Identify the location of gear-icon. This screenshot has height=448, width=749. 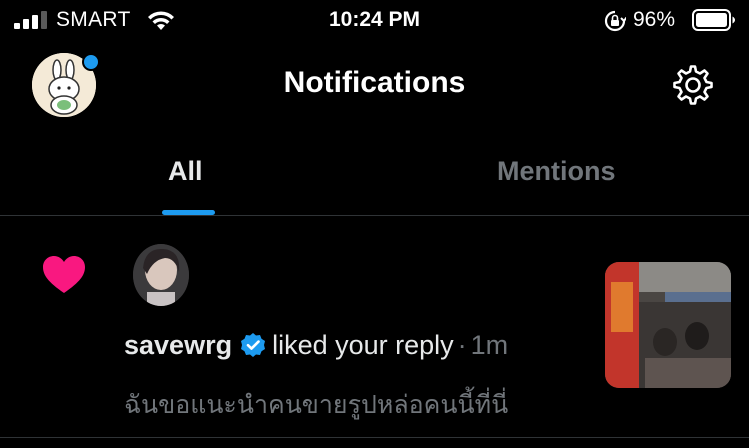
(693, 85).